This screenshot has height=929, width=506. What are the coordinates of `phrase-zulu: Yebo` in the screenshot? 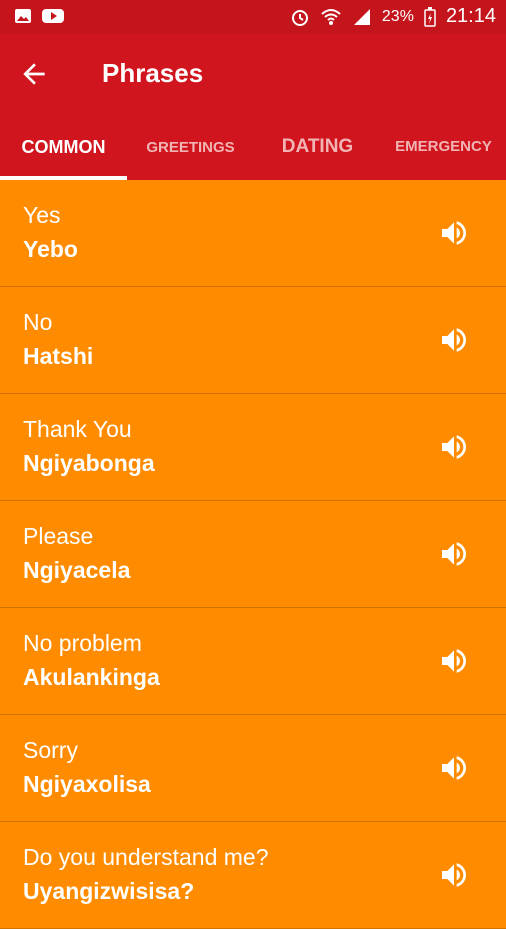 It's located at (50, 249).